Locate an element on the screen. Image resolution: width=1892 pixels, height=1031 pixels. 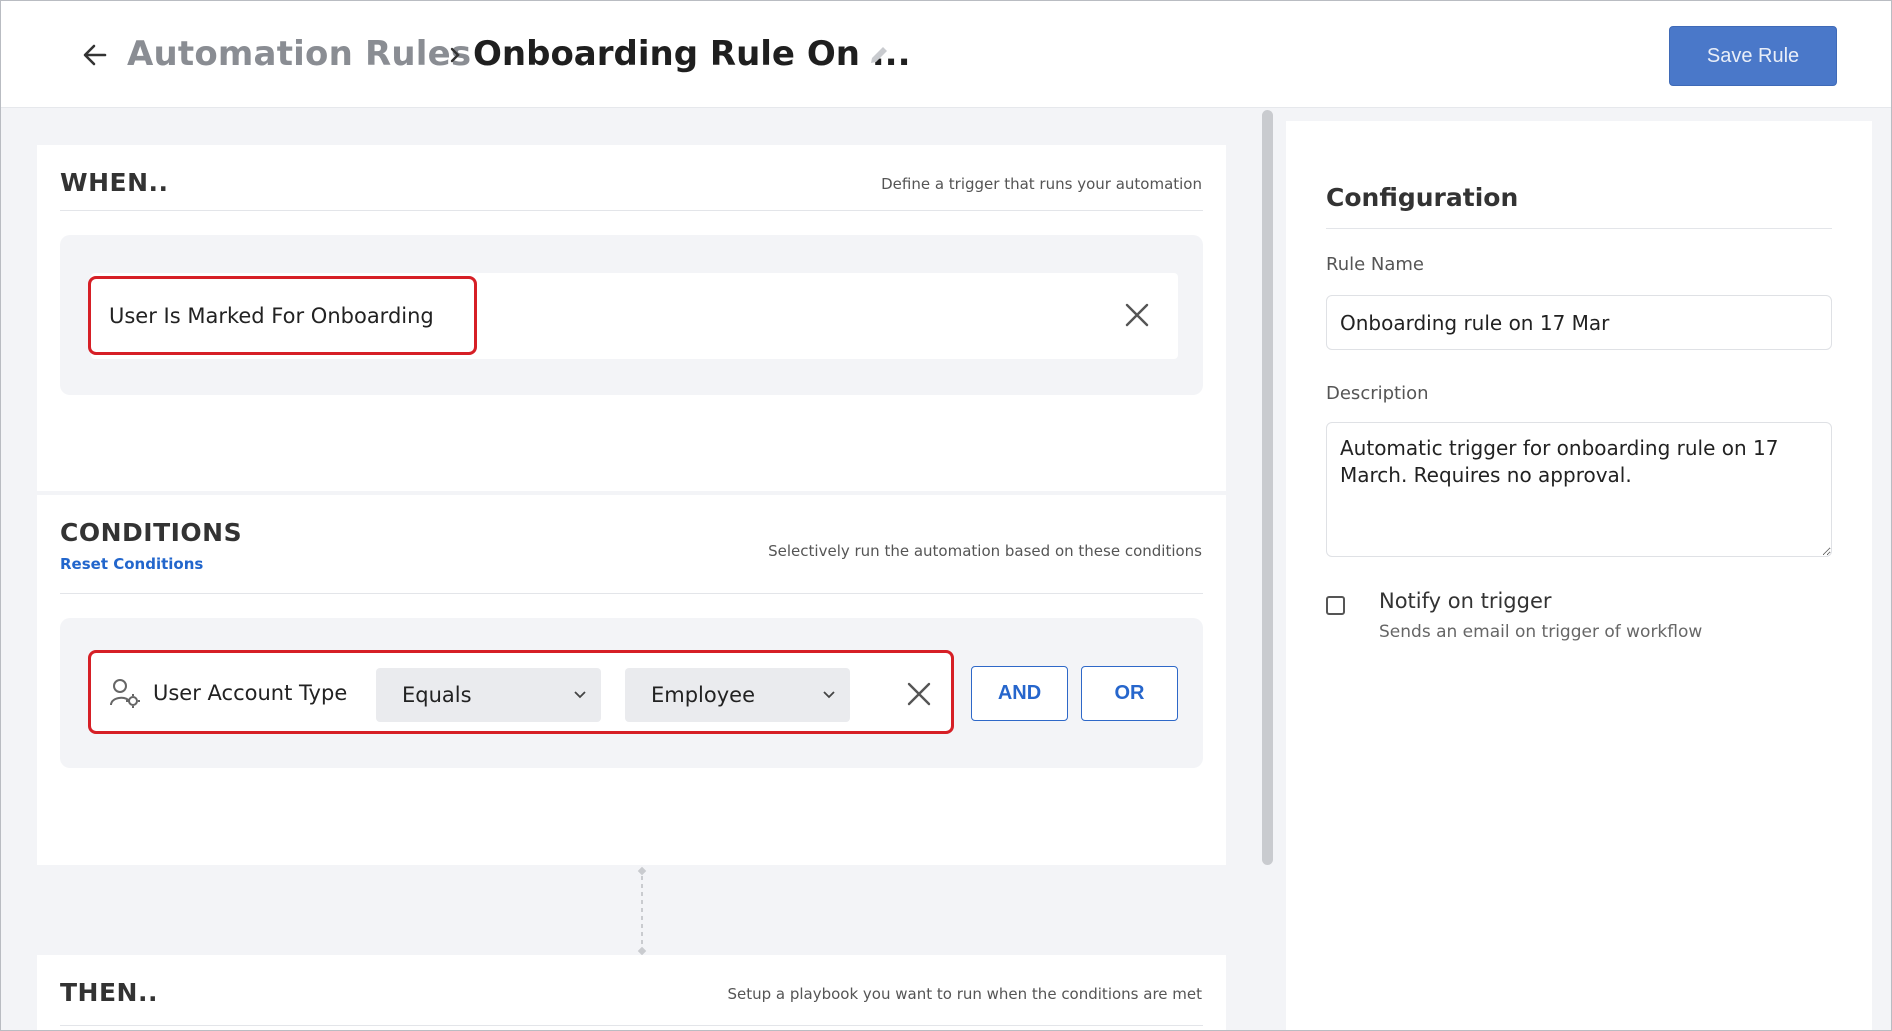
remove-condition-icon is located at coordinates (919, 694).